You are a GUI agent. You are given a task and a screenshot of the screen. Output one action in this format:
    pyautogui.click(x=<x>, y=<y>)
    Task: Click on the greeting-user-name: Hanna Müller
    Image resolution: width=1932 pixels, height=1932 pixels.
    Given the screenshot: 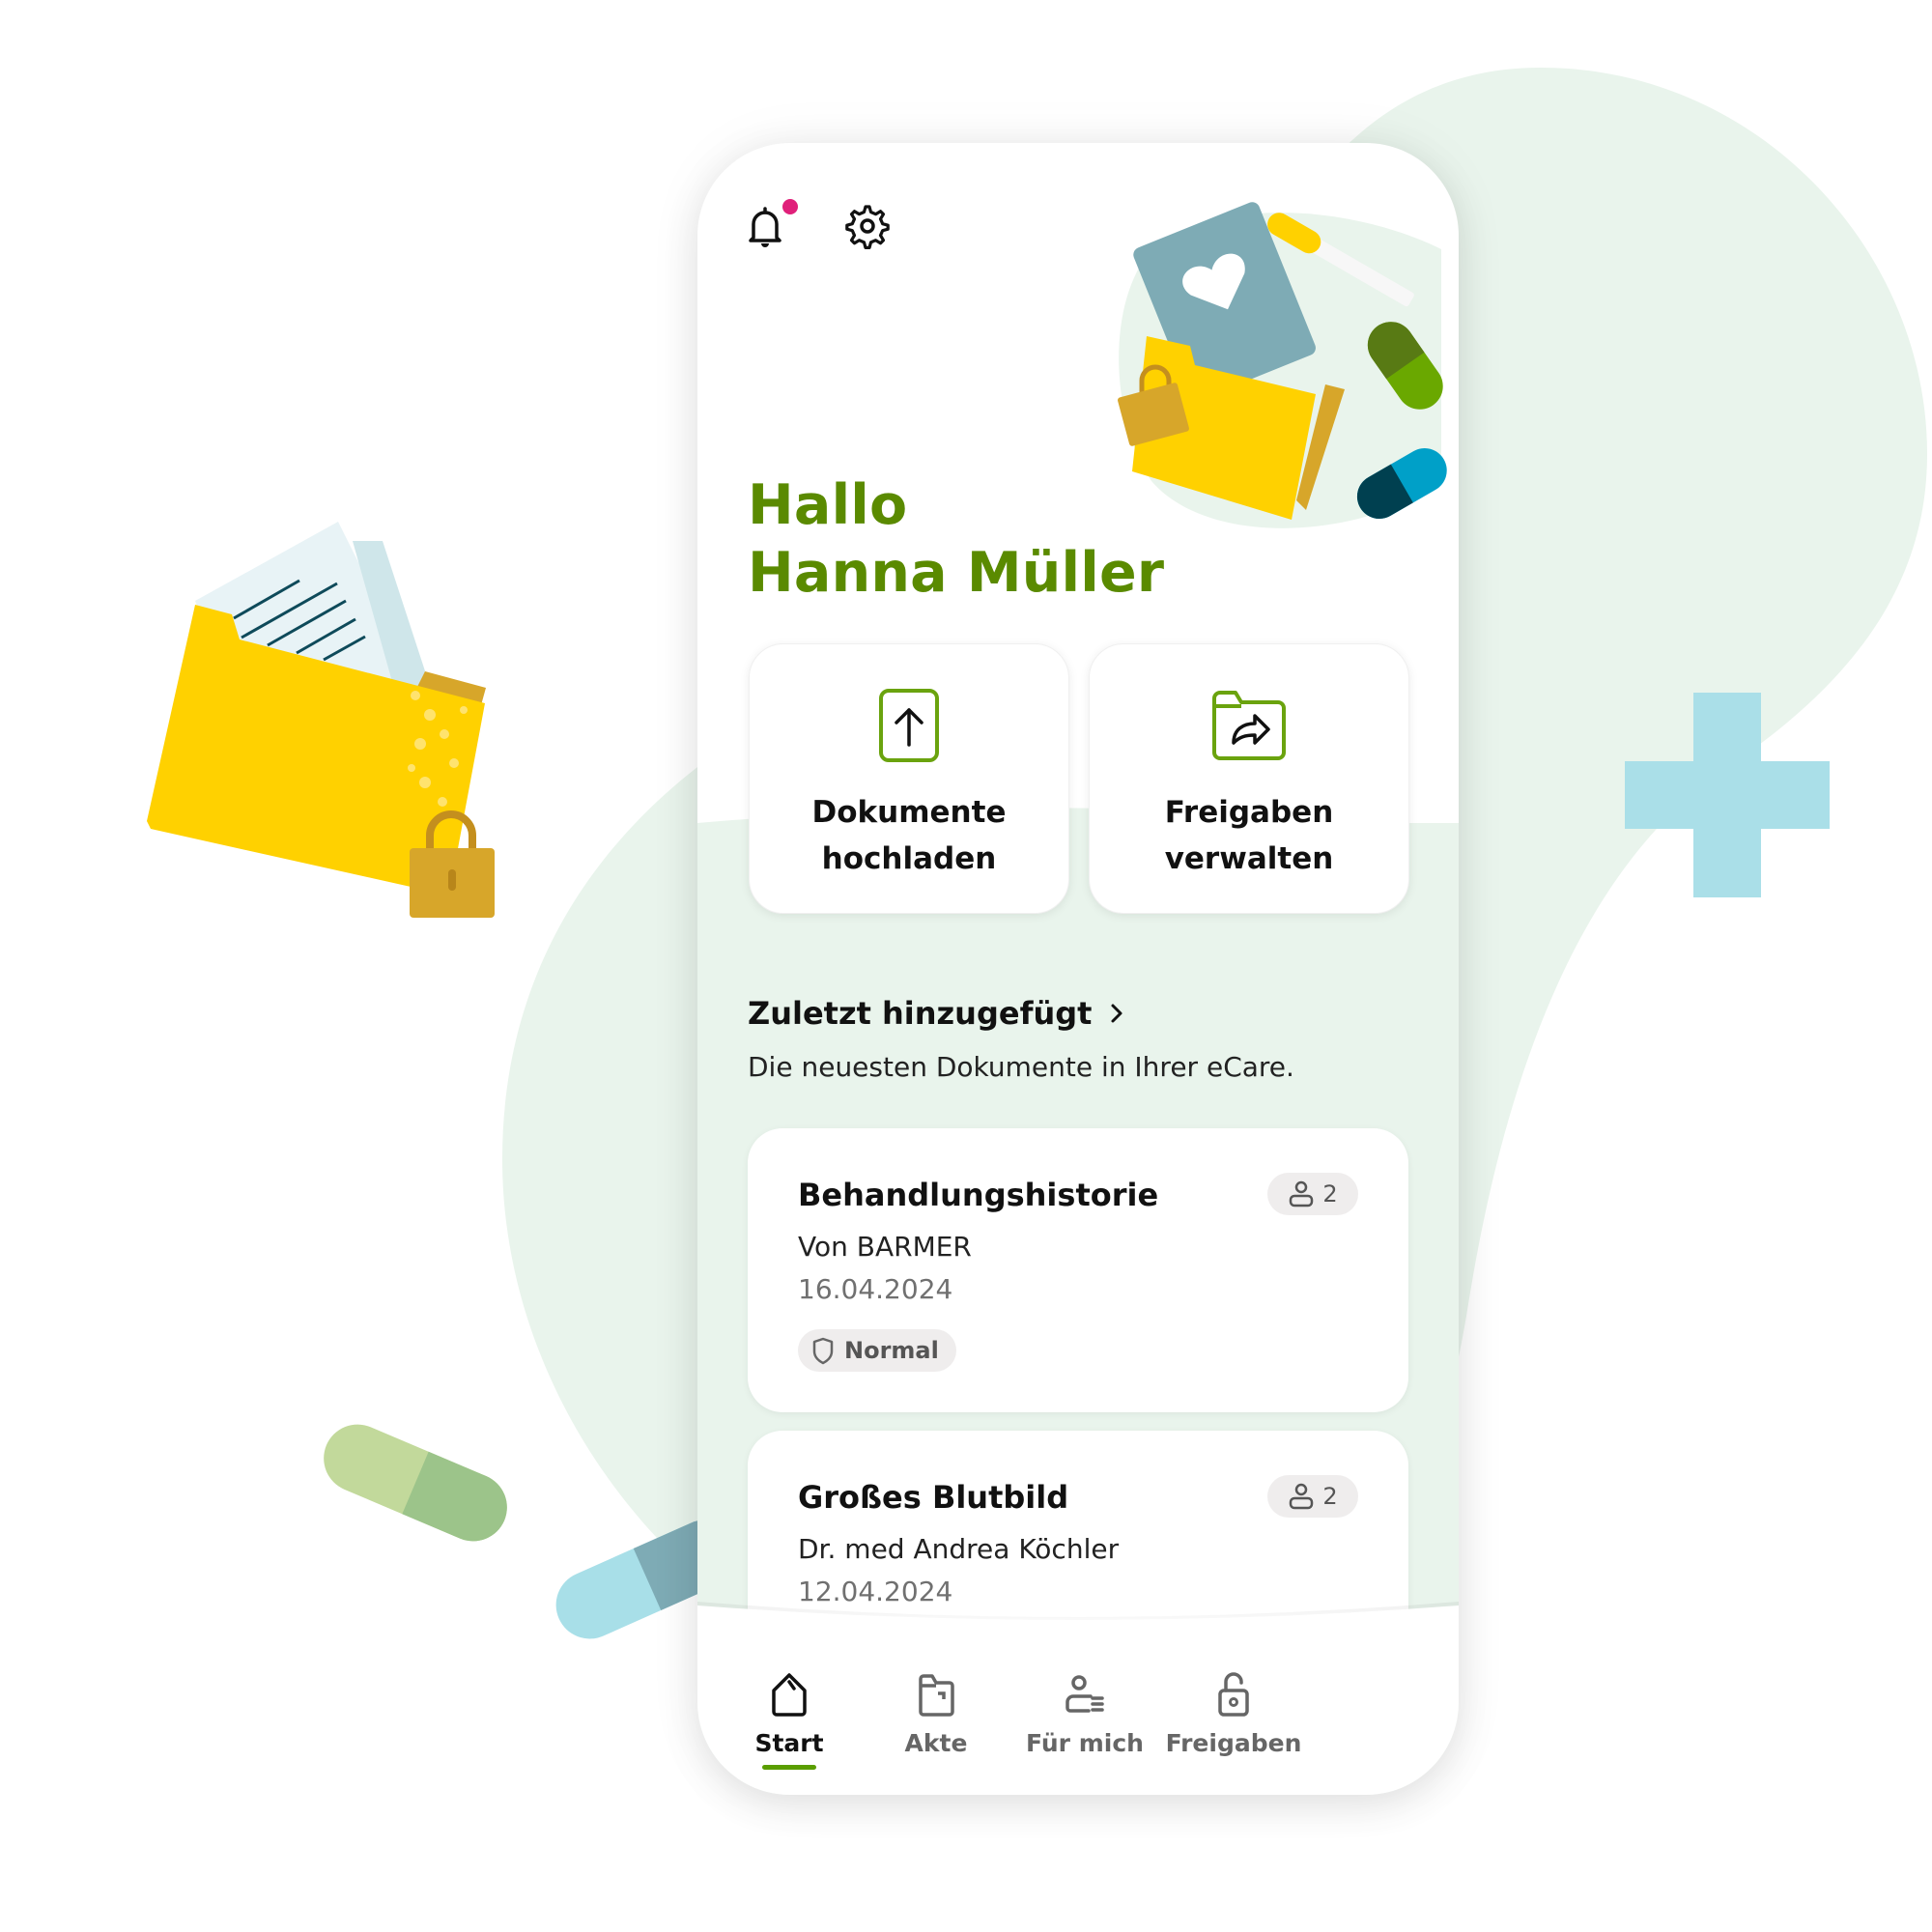 What is the action you would take?
    pyautogui.click(x=956, y=573)
    